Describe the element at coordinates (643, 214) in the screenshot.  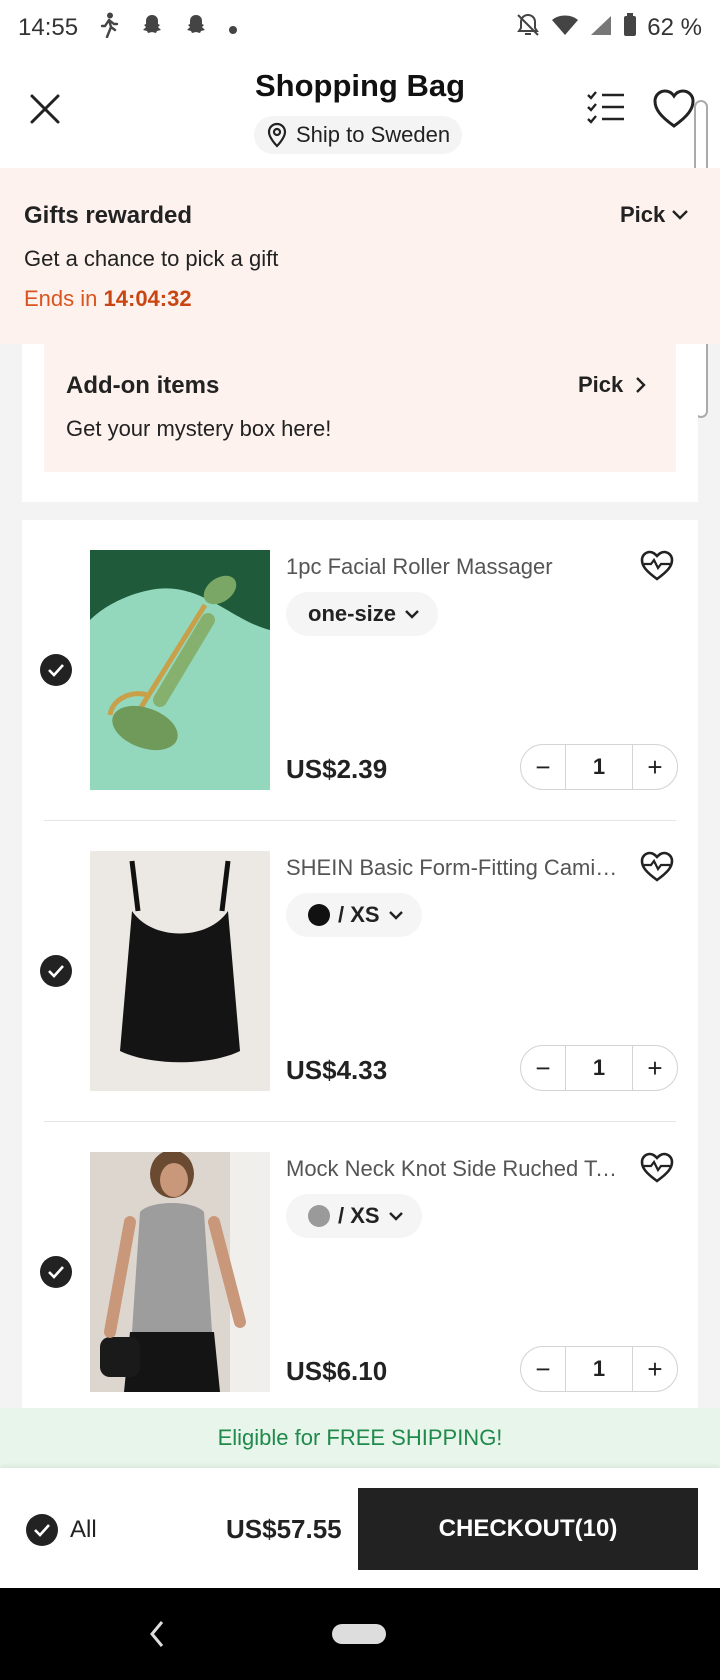
I see `gifts-pick-label: Pick` at that location.